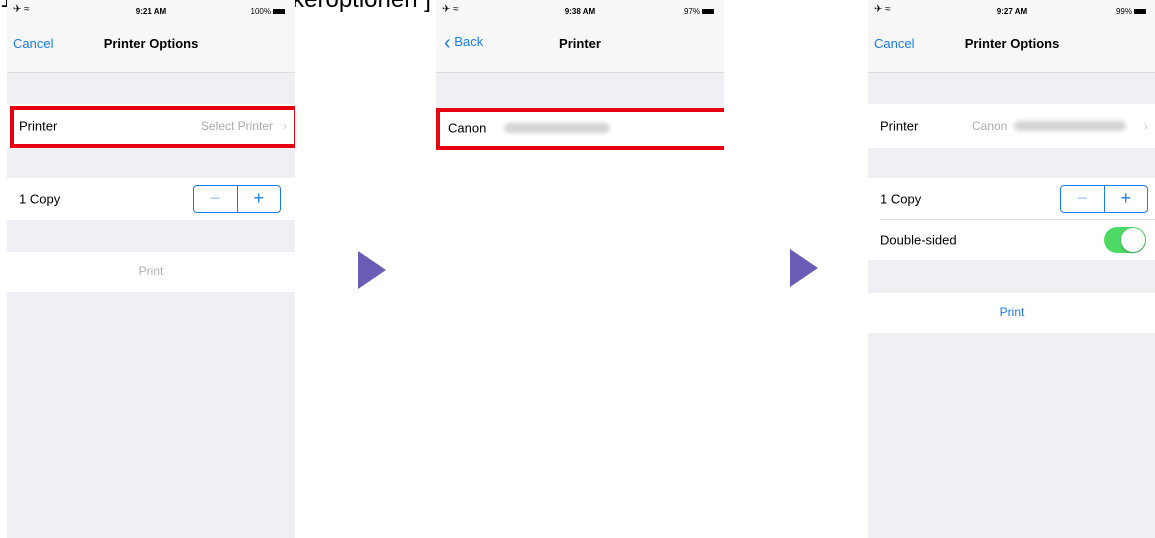  What do you see at coordinates (899, 126) in the screenshot?
I see `printer-label: Printer` at bounding box center [899, 126].